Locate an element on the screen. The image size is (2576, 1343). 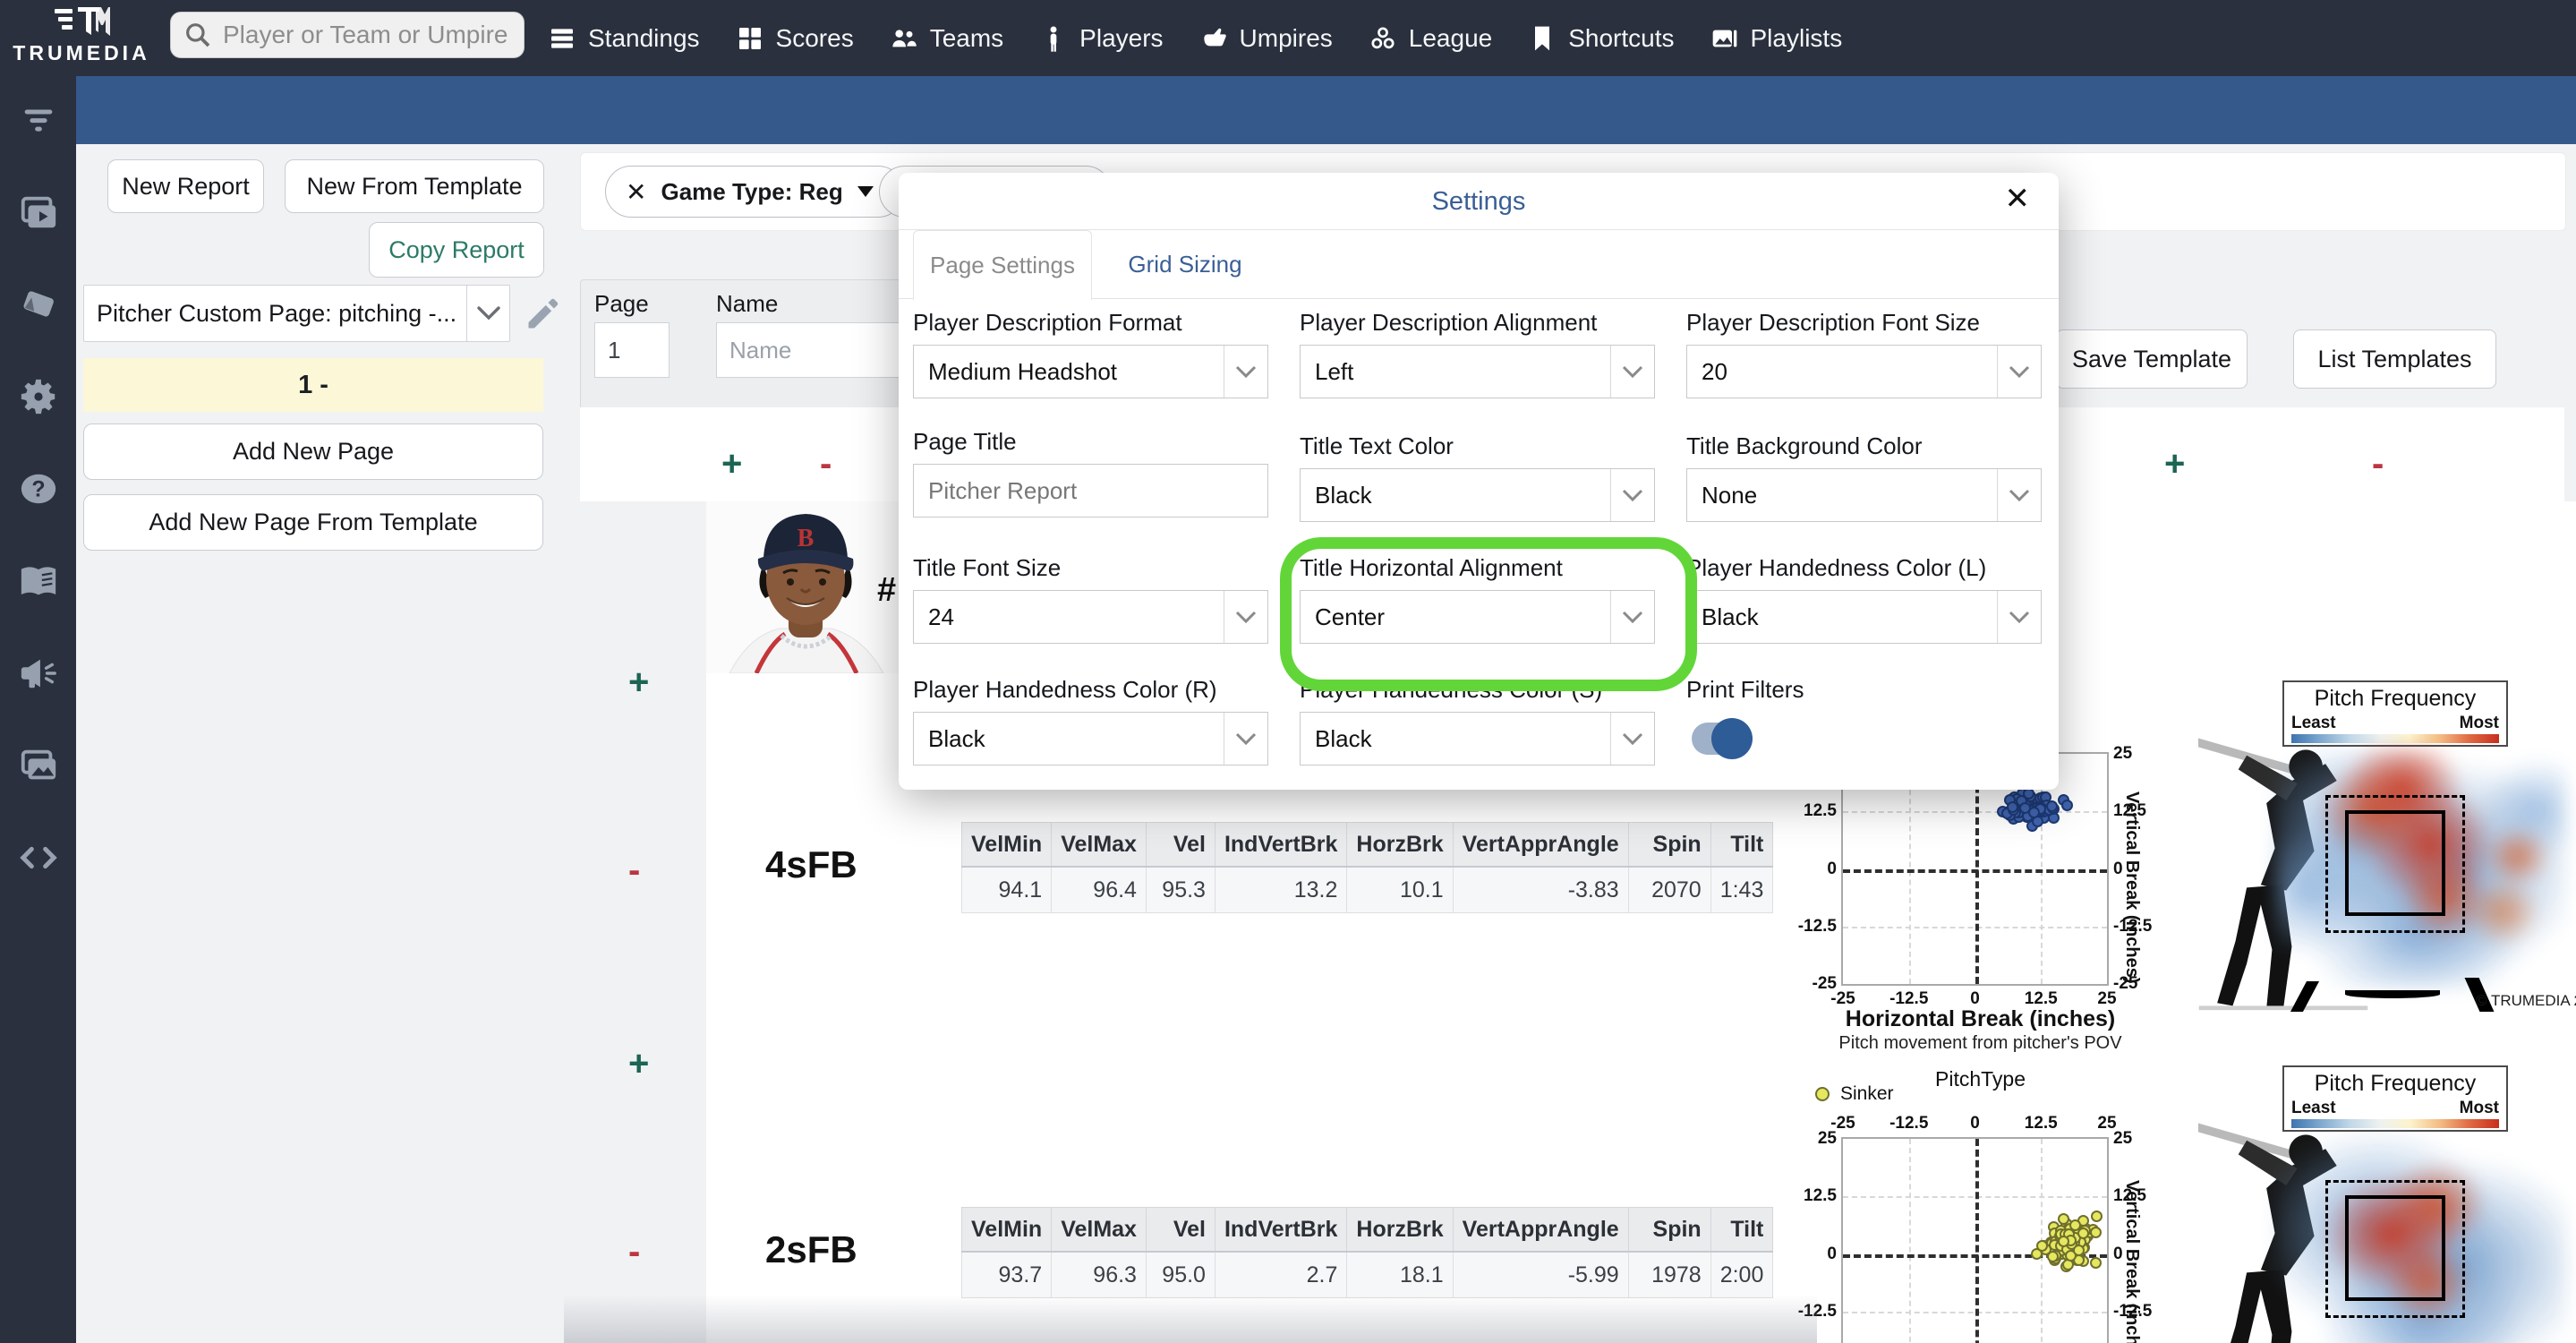
nav-item-players: Players is located at coordinates (1101, 38).